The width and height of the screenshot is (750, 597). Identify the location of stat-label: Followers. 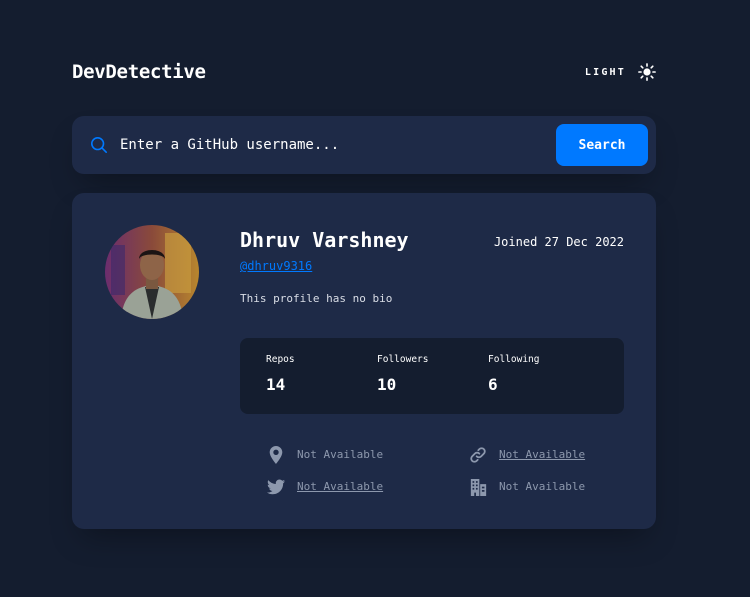
(403, 359).